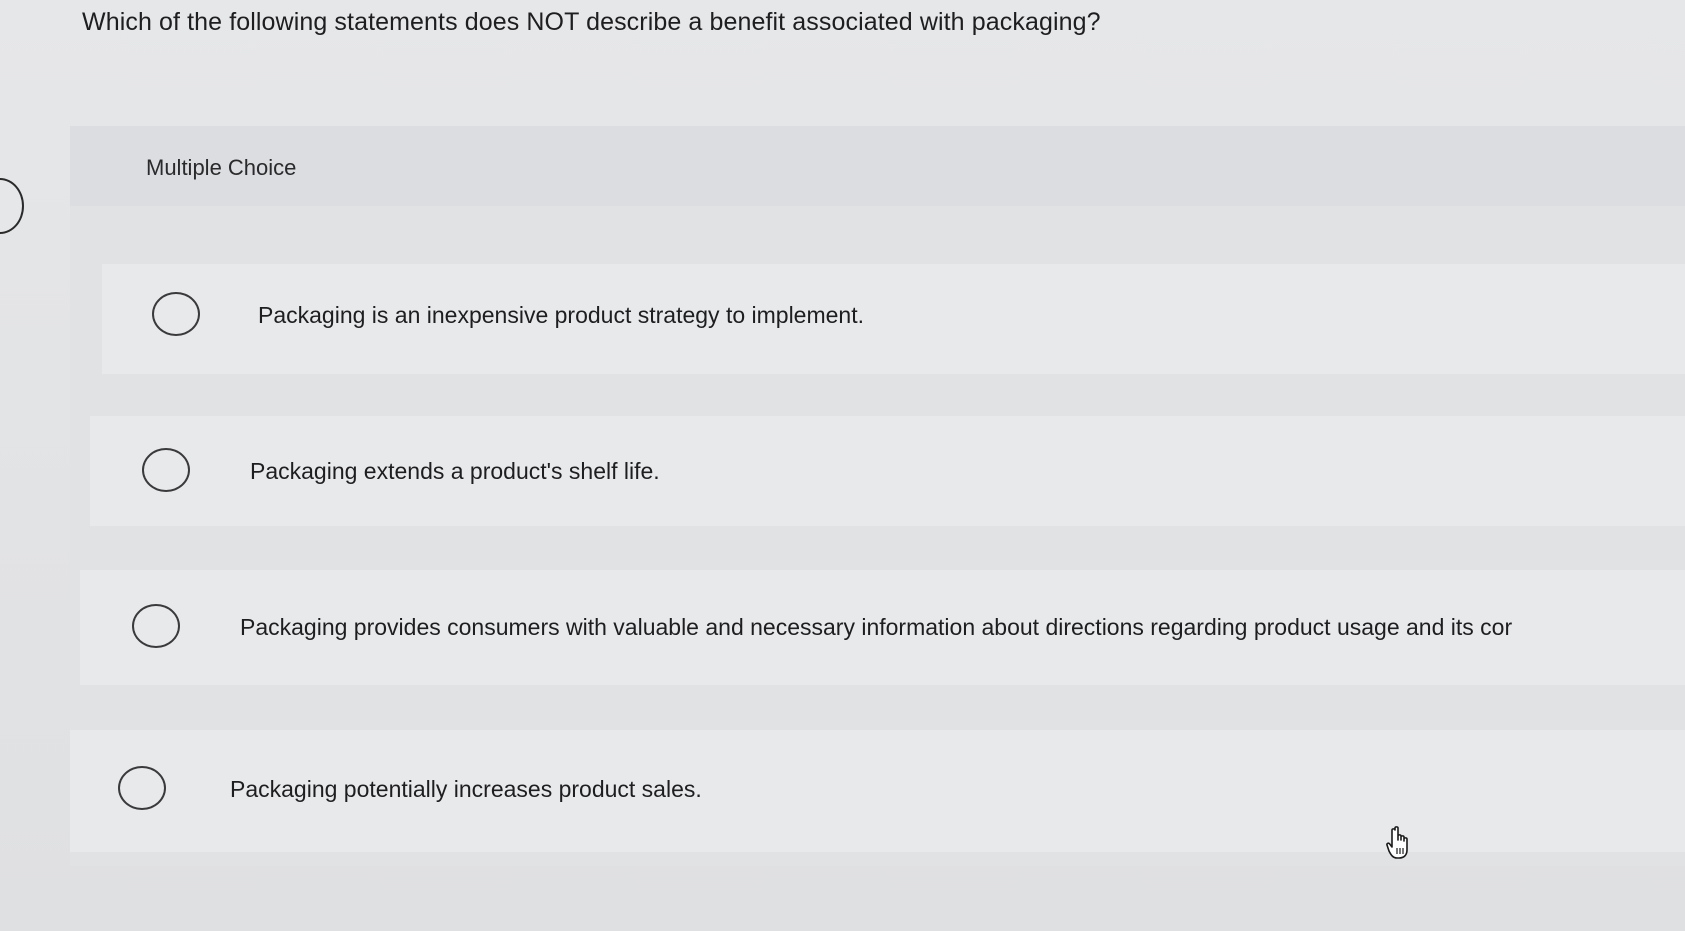 This screenshot has width=1685, height=931. Describe the element at coordinates (221, 167) in the screenshot. I see `question-type-label: Multiple Choice` at that location.